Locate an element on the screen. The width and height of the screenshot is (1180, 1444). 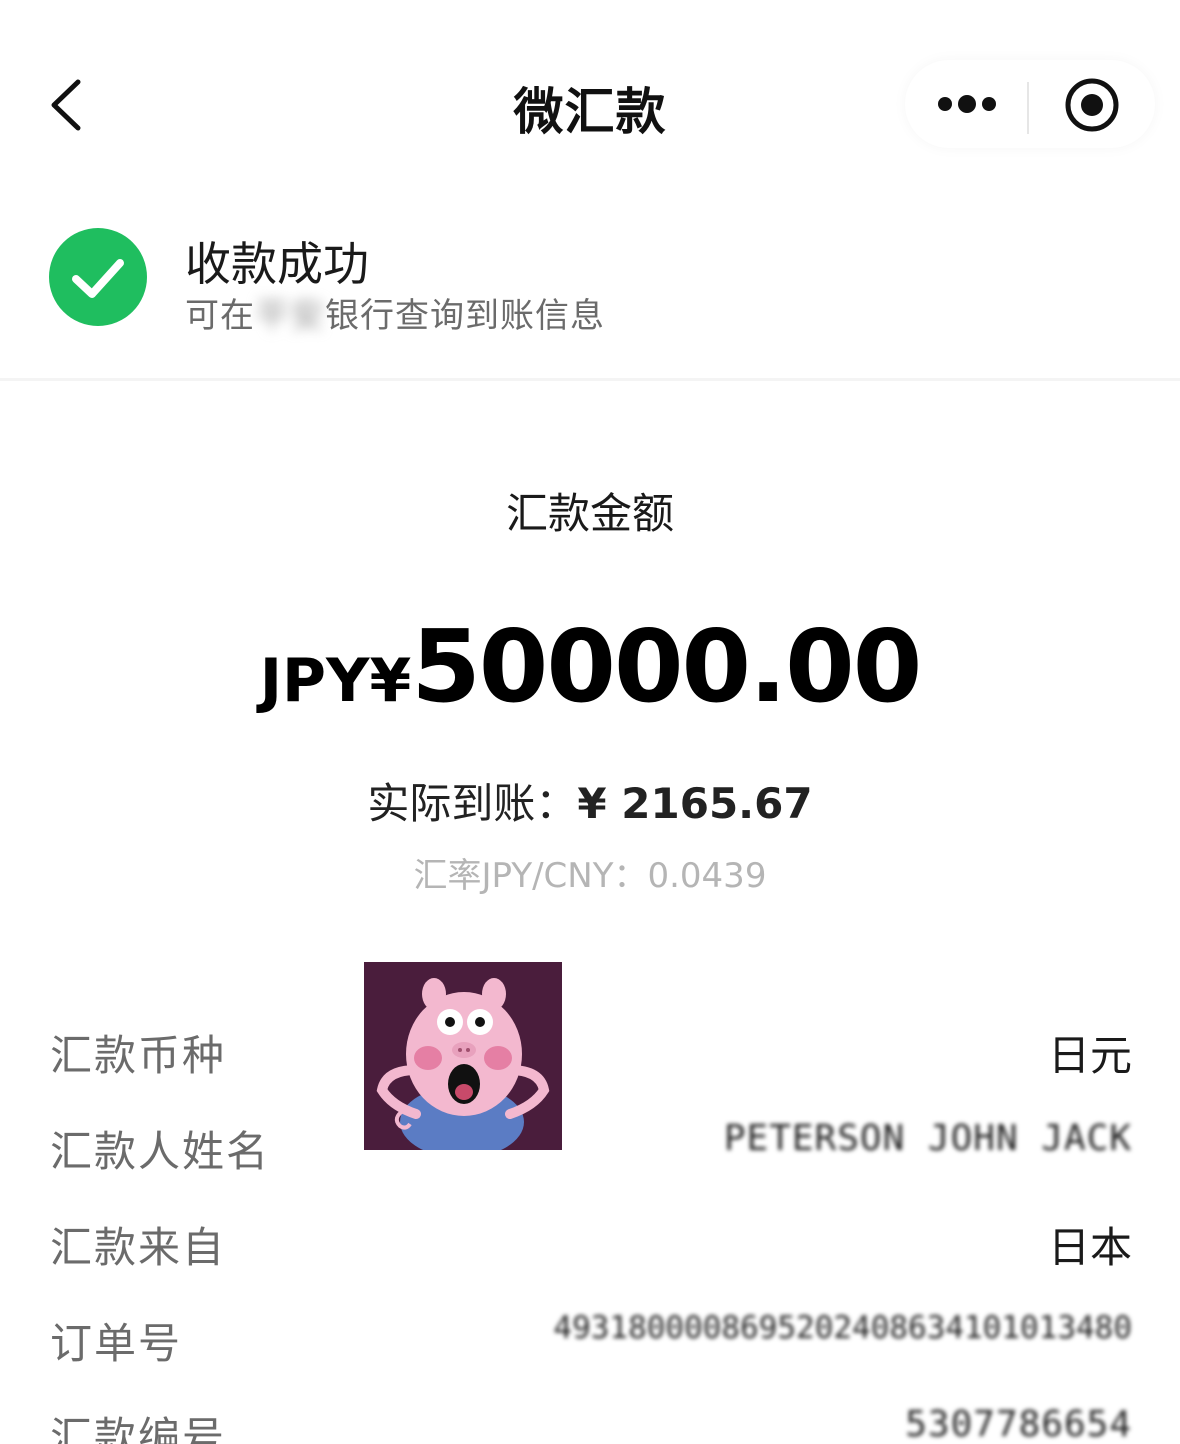
capsule-divider is located at coordinates (1028, 108).